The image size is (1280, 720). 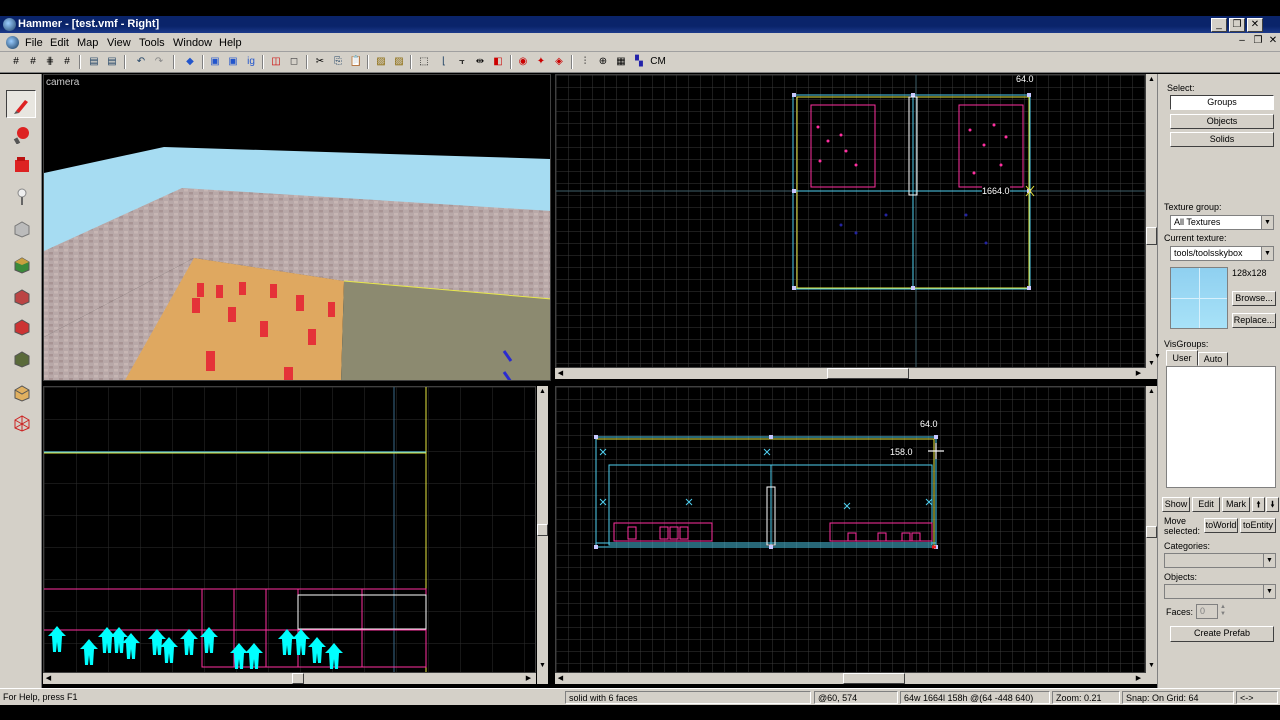 I want to click on cordon-icon: ⫶, so click(x=585, y=62).